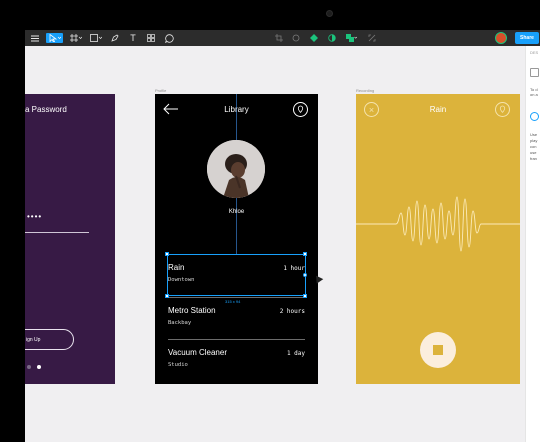  Describe the element at coordinates (57, 232) in the screenshot. I see `input-underline` at that location.